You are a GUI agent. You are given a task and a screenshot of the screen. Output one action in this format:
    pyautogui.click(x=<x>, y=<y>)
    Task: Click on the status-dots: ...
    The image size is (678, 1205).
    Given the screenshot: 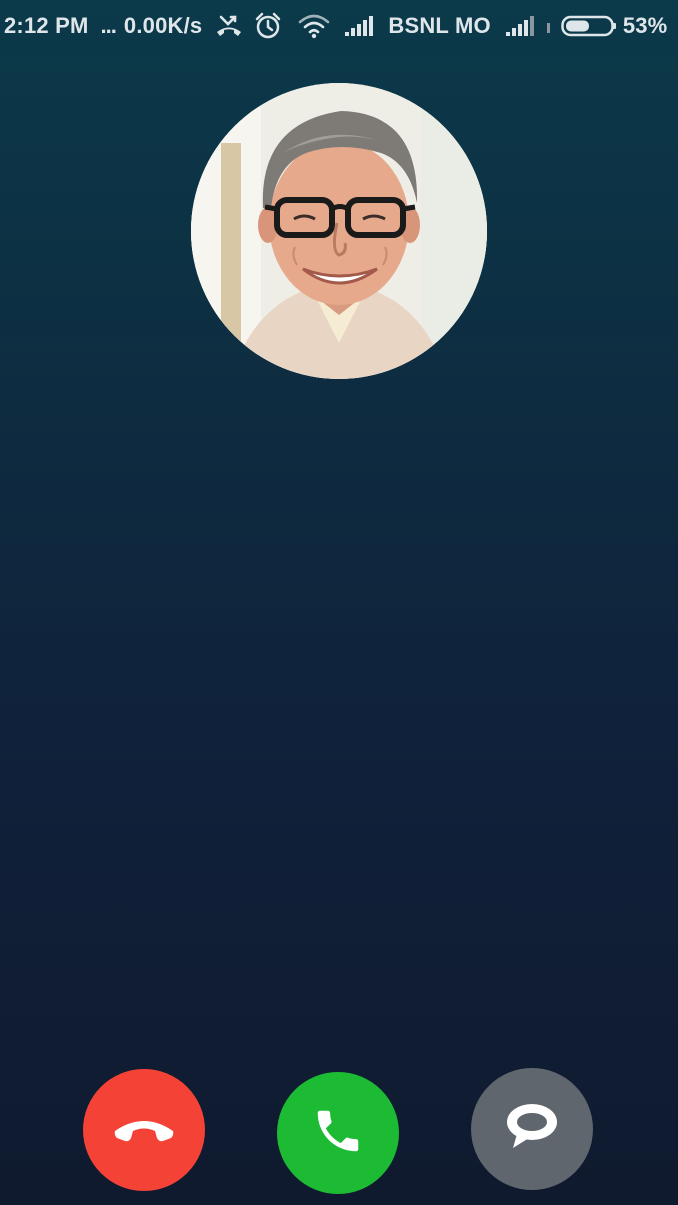 What is the action you would take?
    pyautogui.click(x=108, y=25)
    